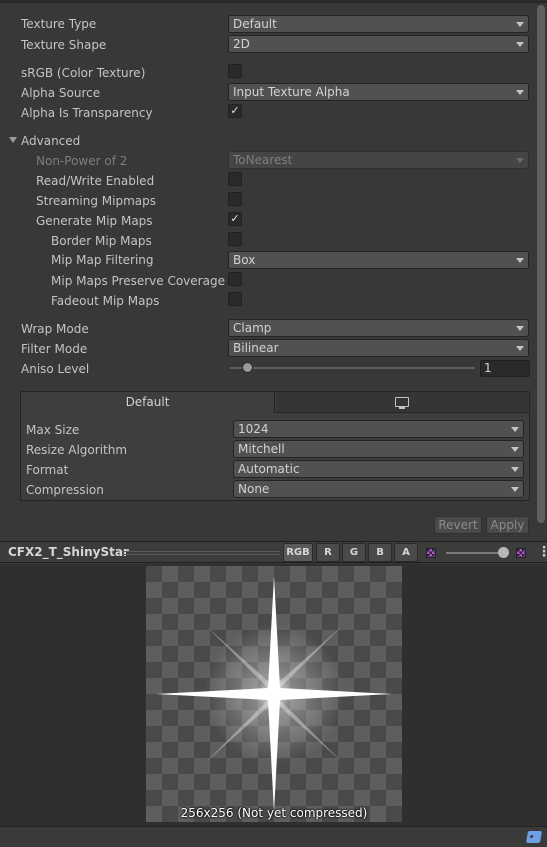 This screenshot has width=547, height=847. I want to click on resize-algorithm-dropdown: Mitchell, so click(378, 449).